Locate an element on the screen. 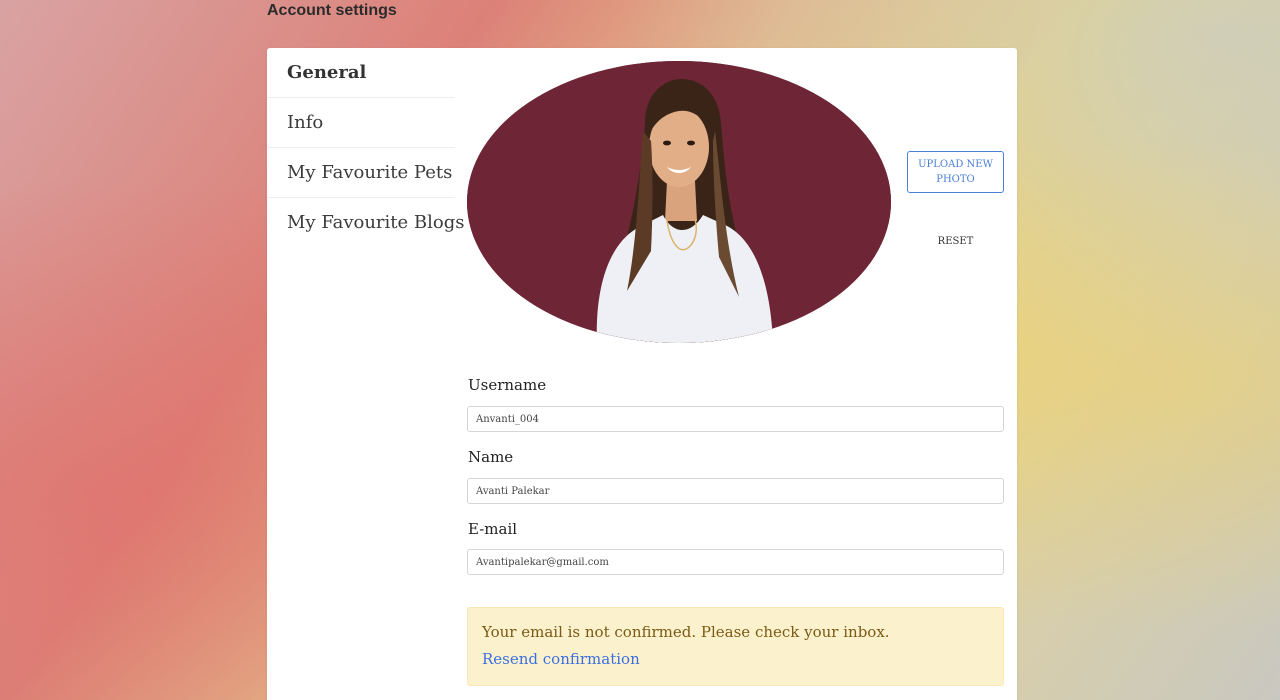 The height and width of the screenshot is (700, 1280). sidebar-item-my-favourite-pets: My Favourite Pets is located at coordinates (361, 173).